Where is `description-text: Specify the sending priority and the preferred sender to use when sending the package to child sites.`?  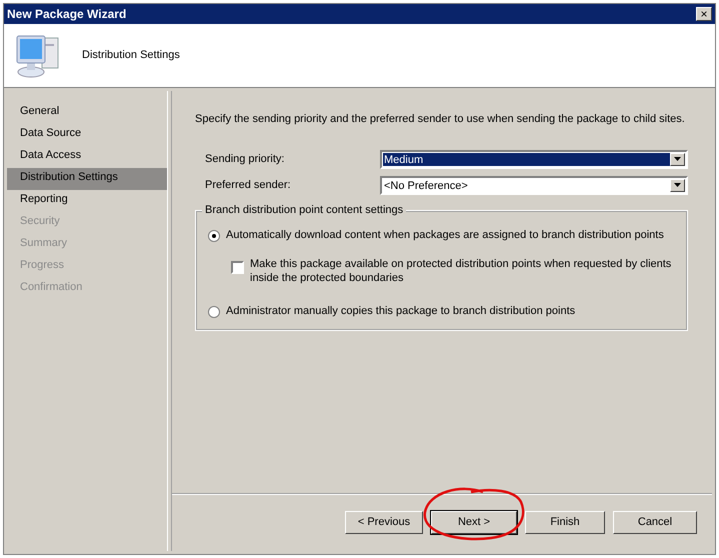 description-text: Specify the sending priority and the preferred sender to use when sending the package to child sites. is located at coordinates (440, 119).